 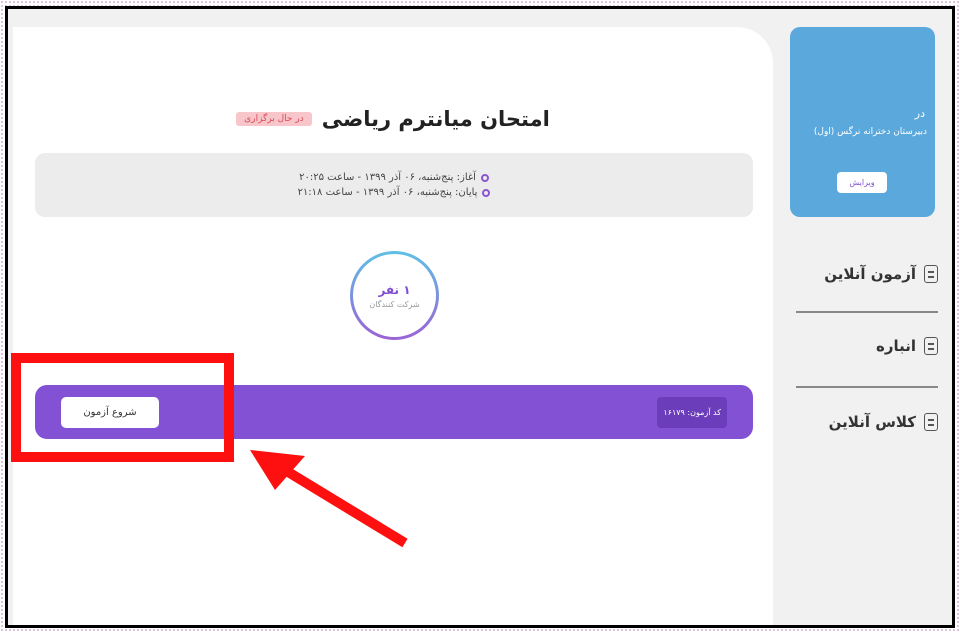 I want to click on participants-circle: ۱ نفر شرکت کنندگان, so click(x=394, y=295).